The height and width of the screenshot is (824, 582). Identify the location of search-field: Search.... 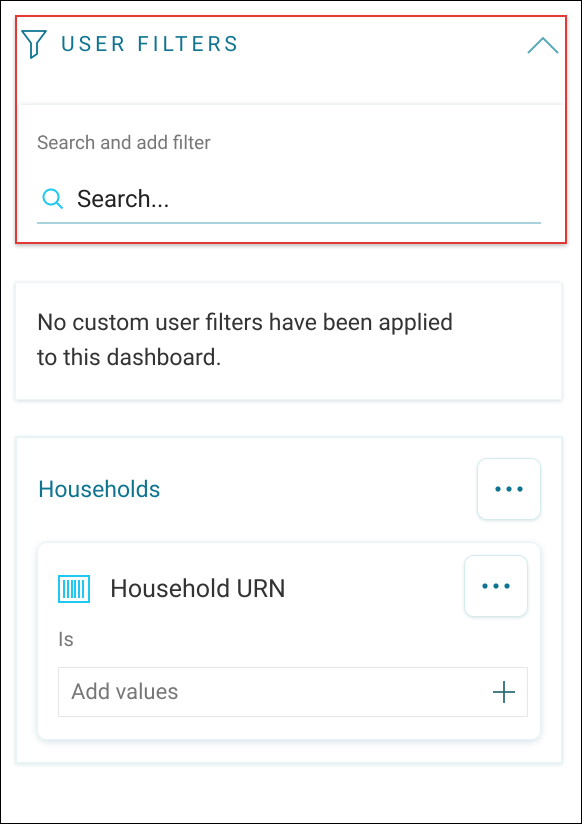
(308, 199).